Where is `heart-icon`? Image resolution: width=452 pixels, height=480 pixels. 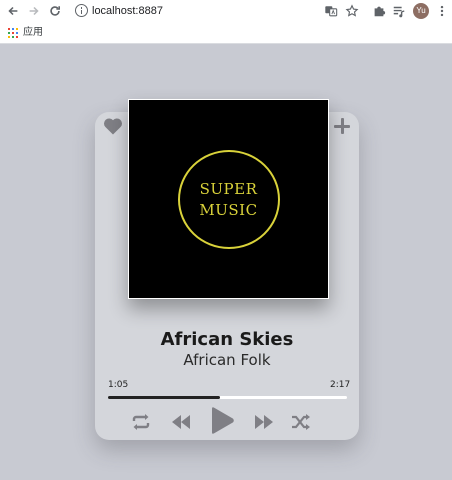 heart-icon is located at coordinates (113, 126).